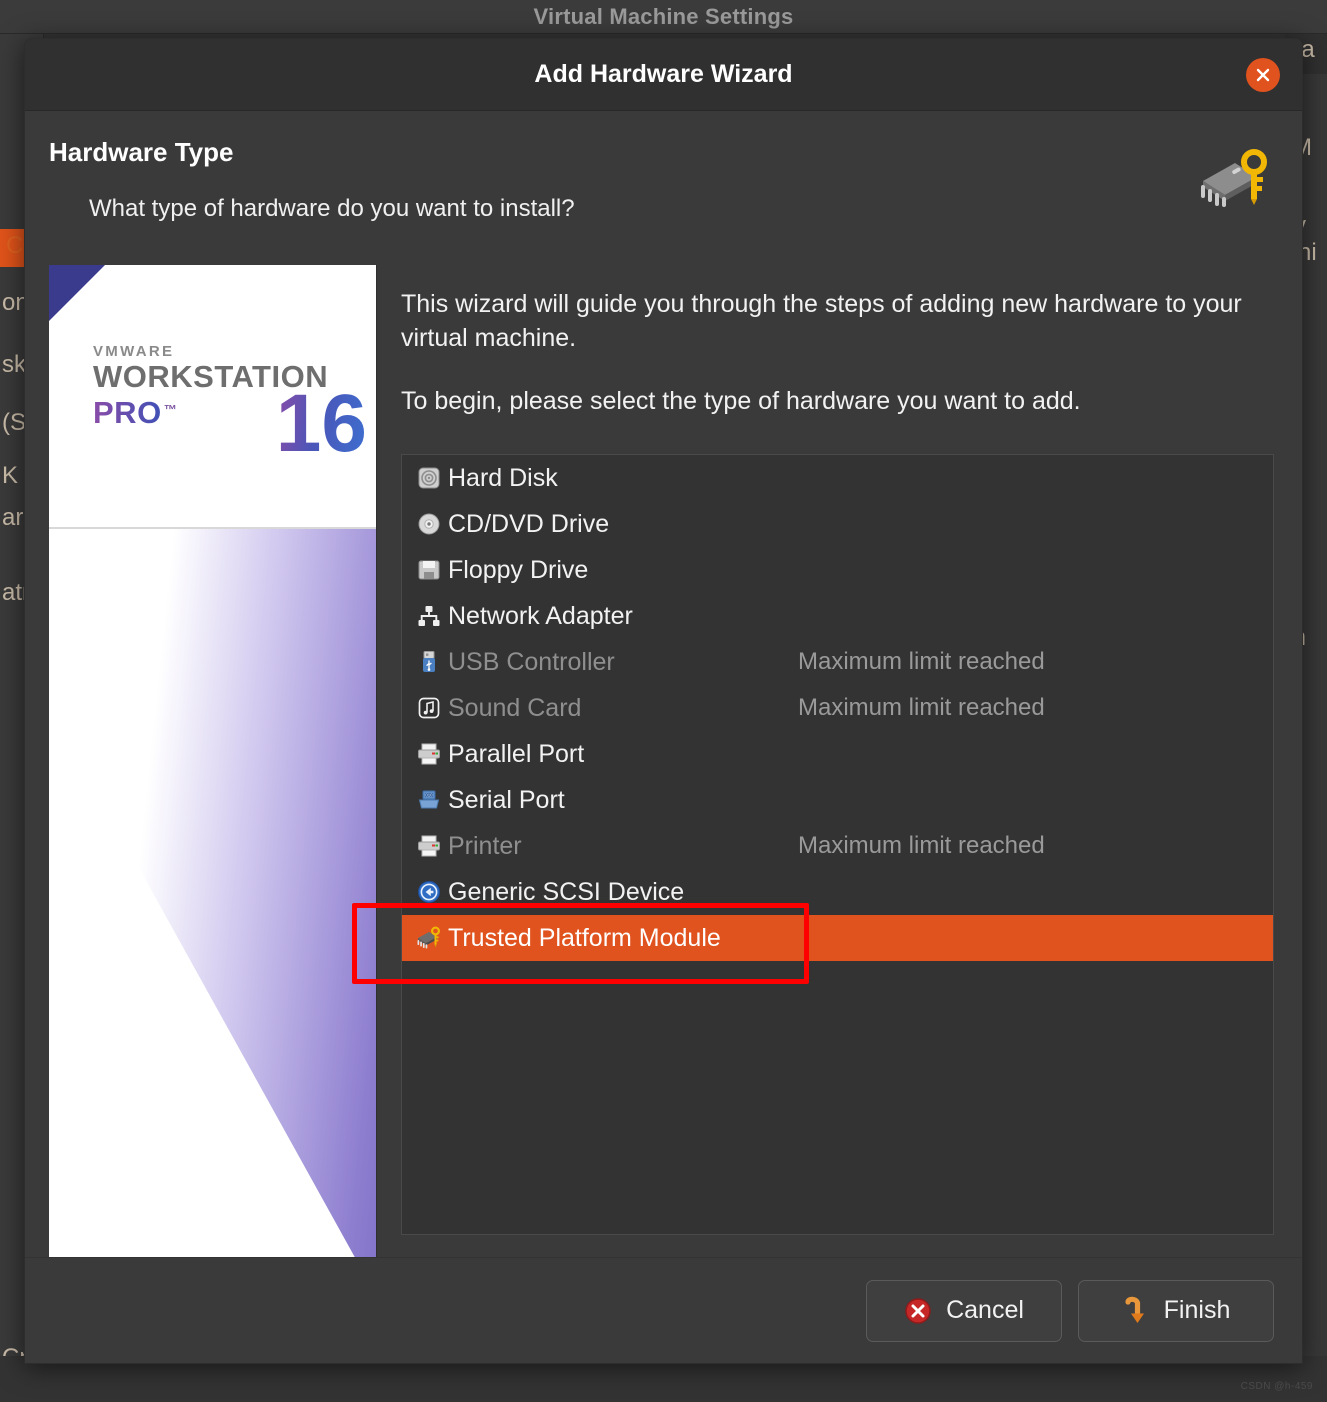 The width and height of the screenshot is (1327, 1402). What do you see at coordinates (77, 293) in the screenshot?
I see `splash-corner-accent` at bounding box center [77, 293].